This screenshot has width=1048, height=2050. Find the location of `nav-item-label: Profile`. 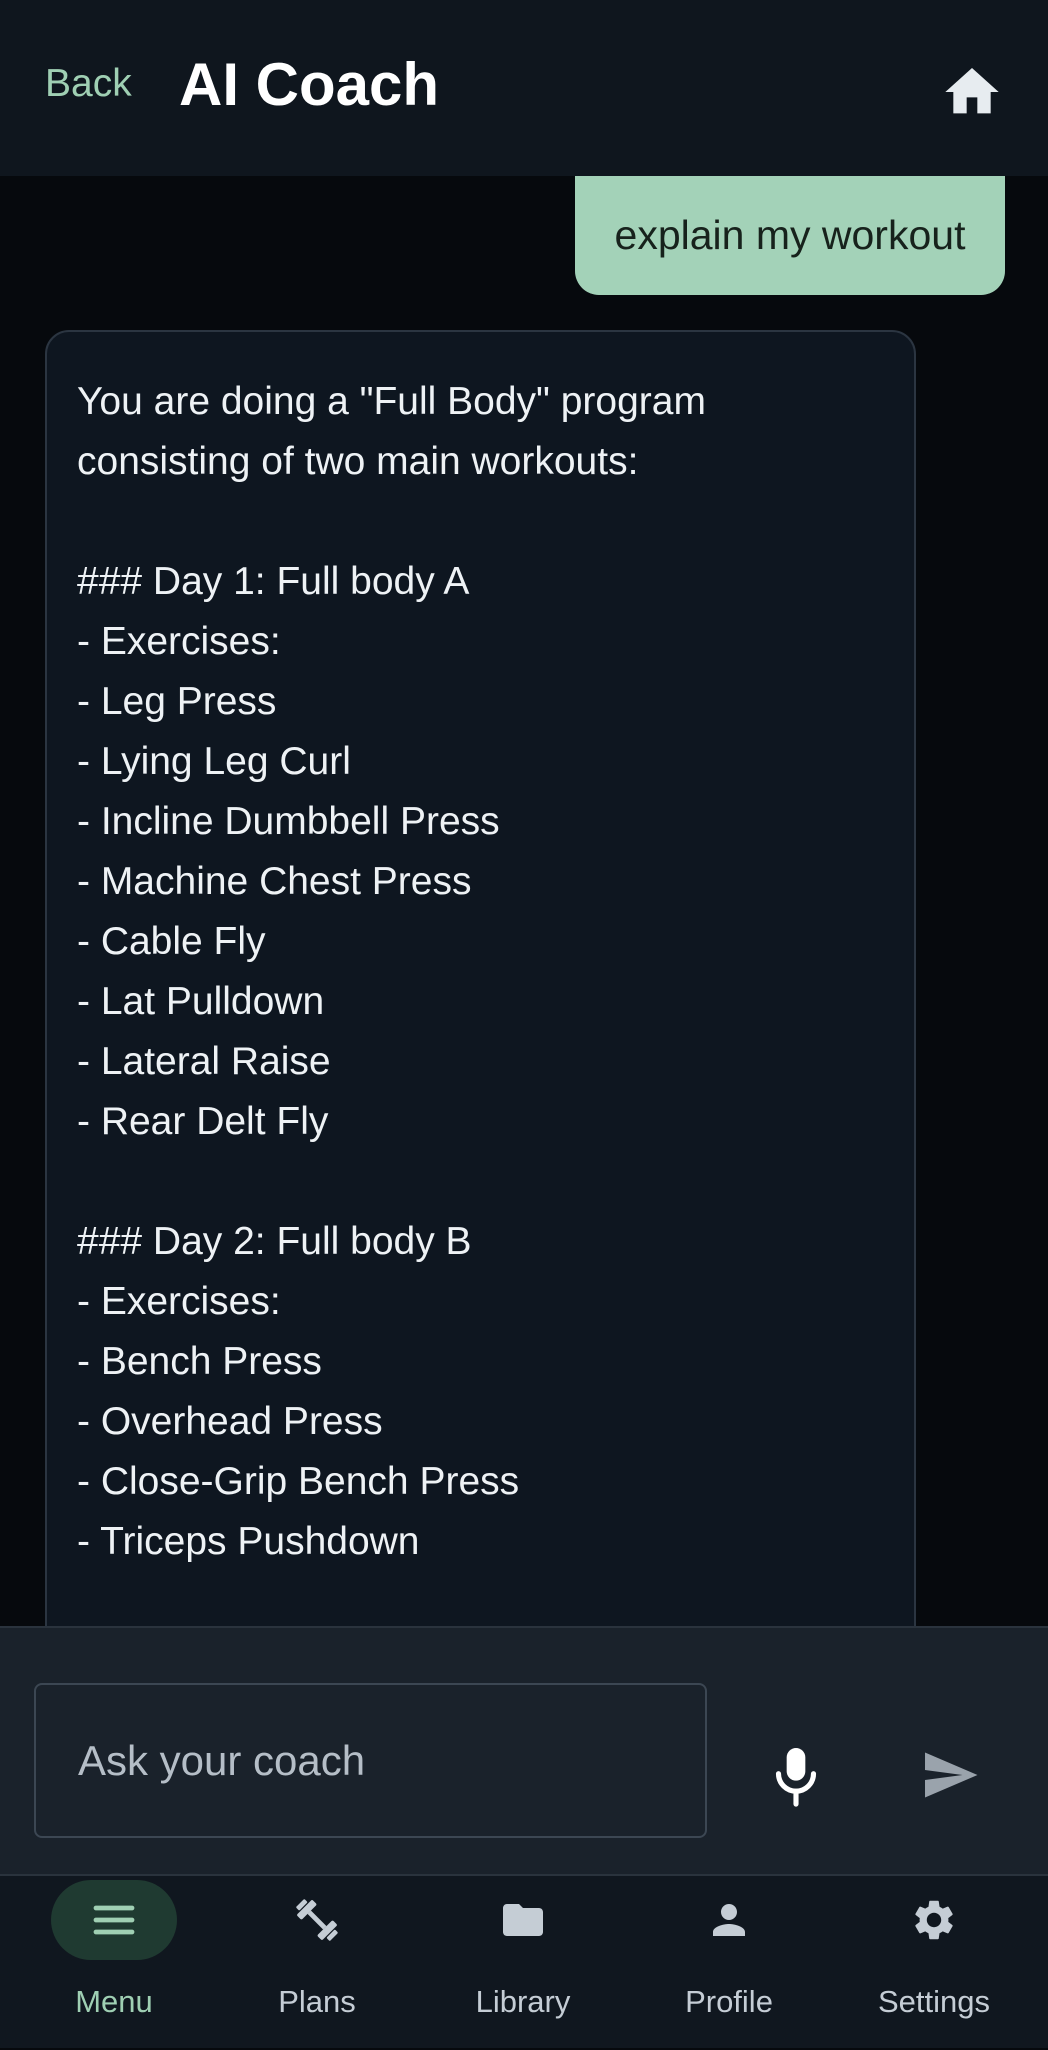

nav-item-label: Profile is located at coordinates (729, 2001).